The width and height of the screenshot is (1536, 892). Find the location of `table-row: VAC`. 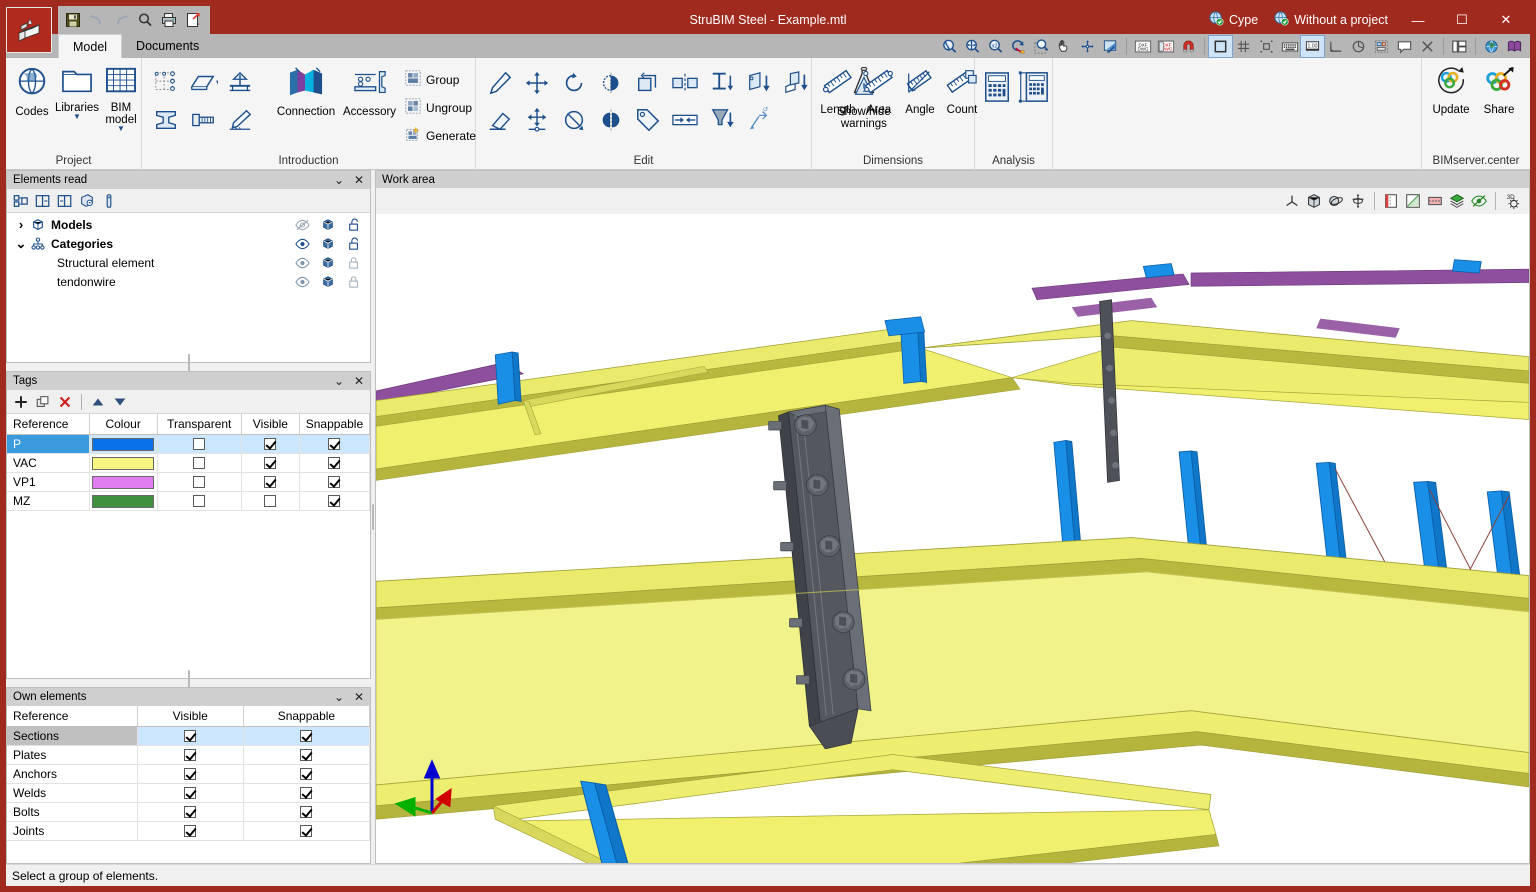

table-row: VAC is located at coordinates (188, 463).